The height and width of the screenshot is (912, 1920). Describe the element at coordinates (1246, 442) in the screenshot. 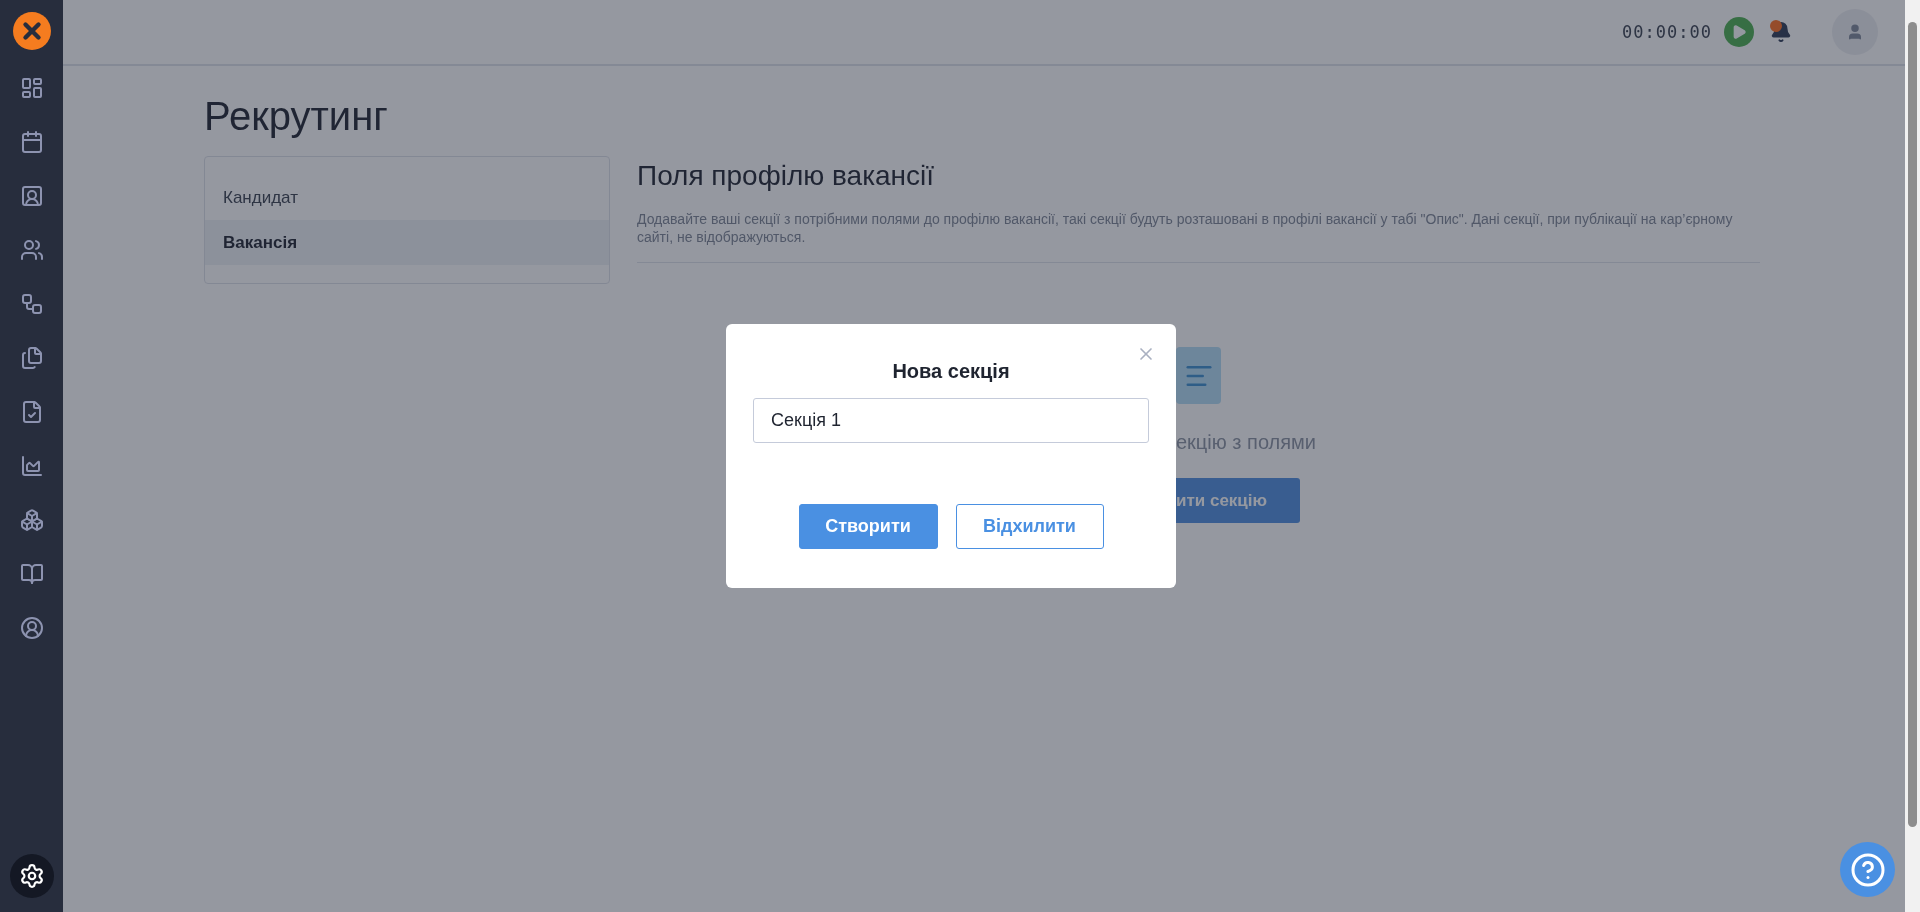

I see `empty-state-text: екцію з полями` at that location.